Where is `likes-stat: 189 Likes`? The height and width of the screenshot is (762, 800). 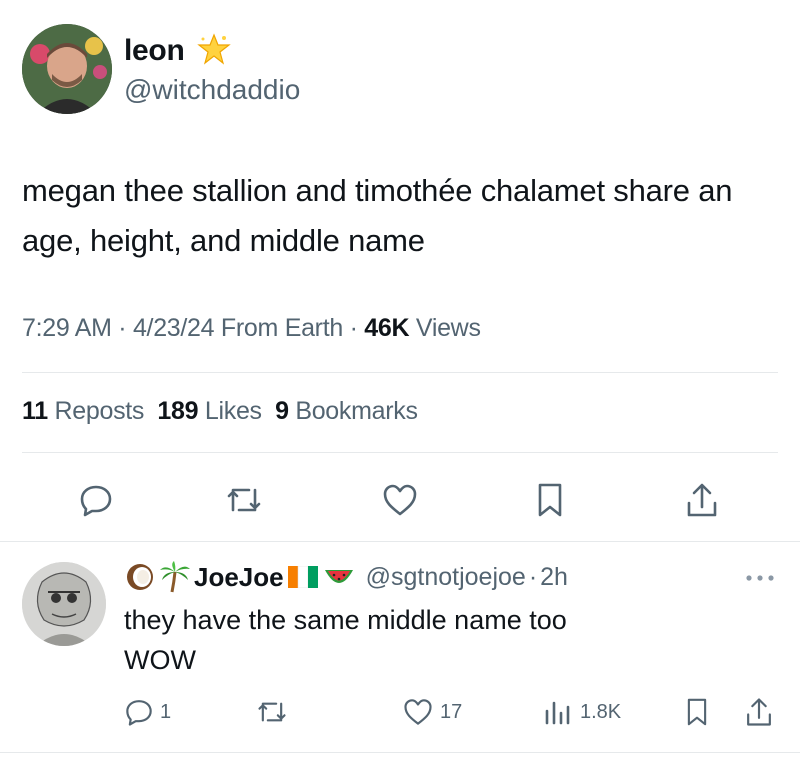
likes-stat: 189 Likes is located at coordinates (209, 411).